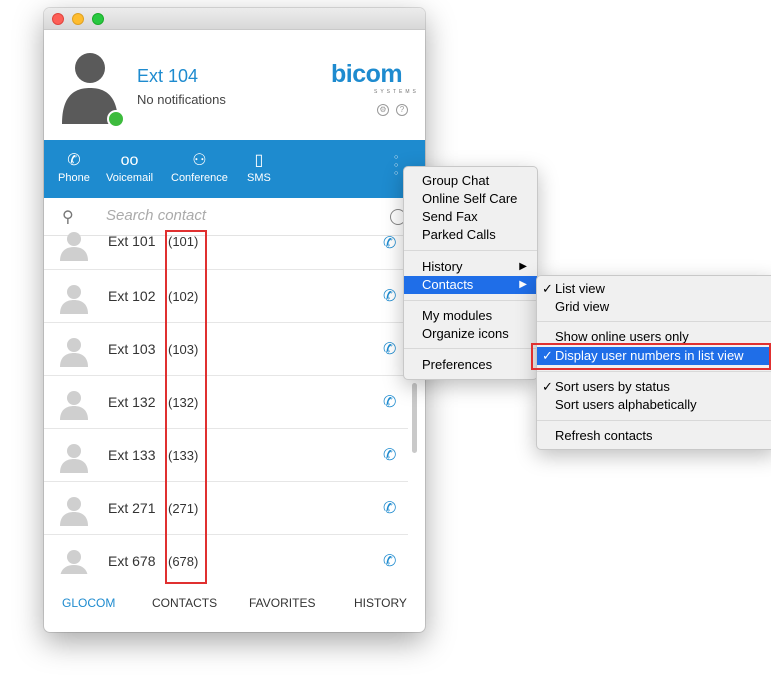  Describe the element at coordinates (226, 296) in the screenshot. I see `contact-row: Ext 102 (102) ✆` at that location.